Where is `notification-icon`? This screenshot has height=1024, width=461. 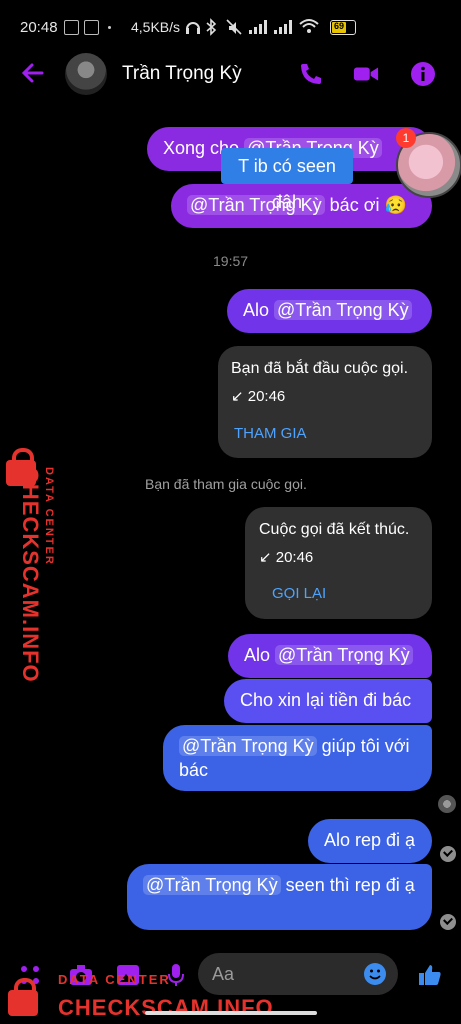
notification-icon is located at coordinates (71, 27).